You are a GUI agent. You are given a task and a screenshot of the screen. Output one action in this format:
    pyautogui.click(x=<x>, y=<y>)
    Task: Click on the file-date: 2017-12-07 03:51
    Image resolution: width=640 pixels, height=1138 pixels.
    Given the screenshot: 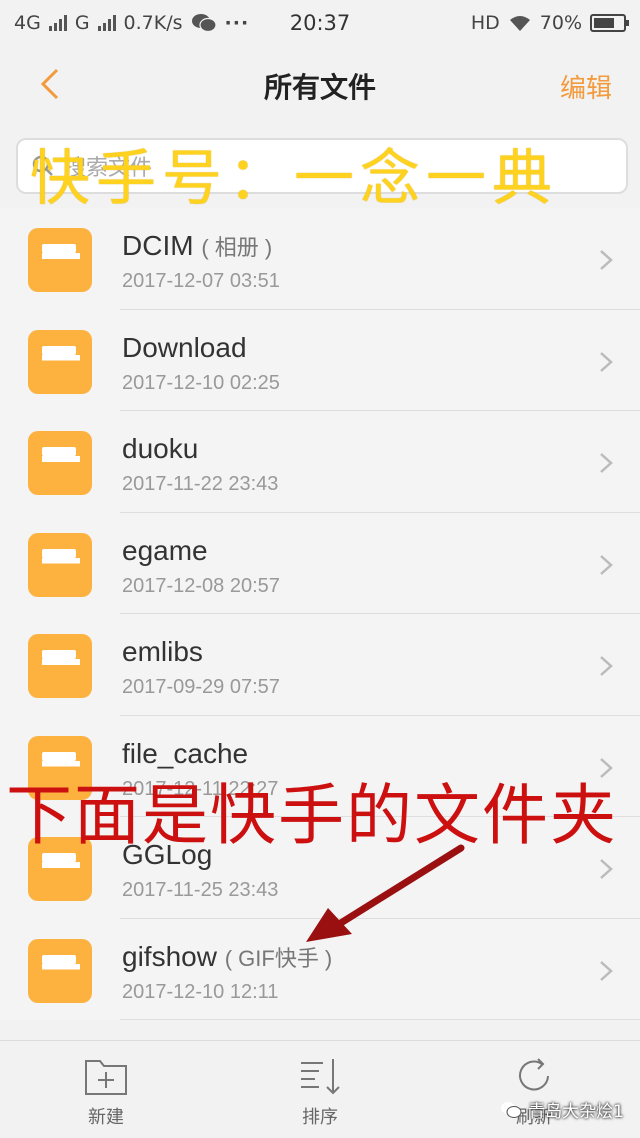 What is the action you would take?
    pyautogui.click(x=201, y=281)
    